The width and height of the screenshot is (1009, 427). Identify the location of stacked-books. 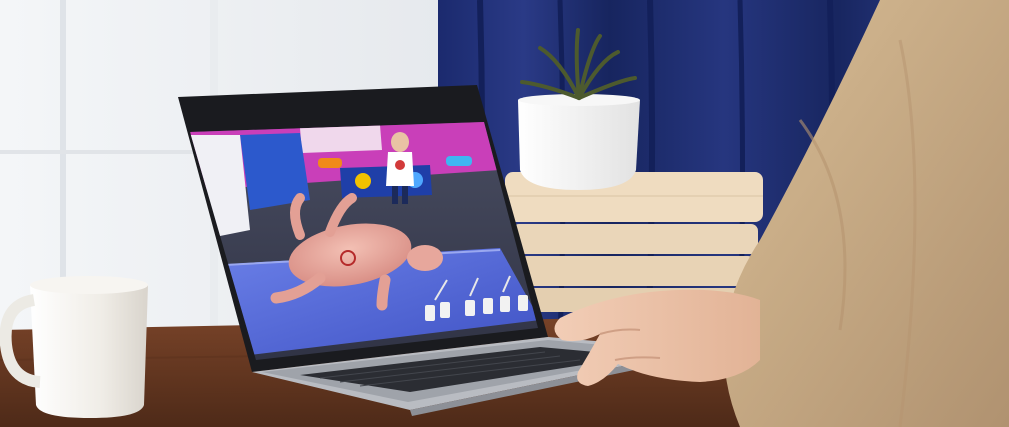
(634, 242).